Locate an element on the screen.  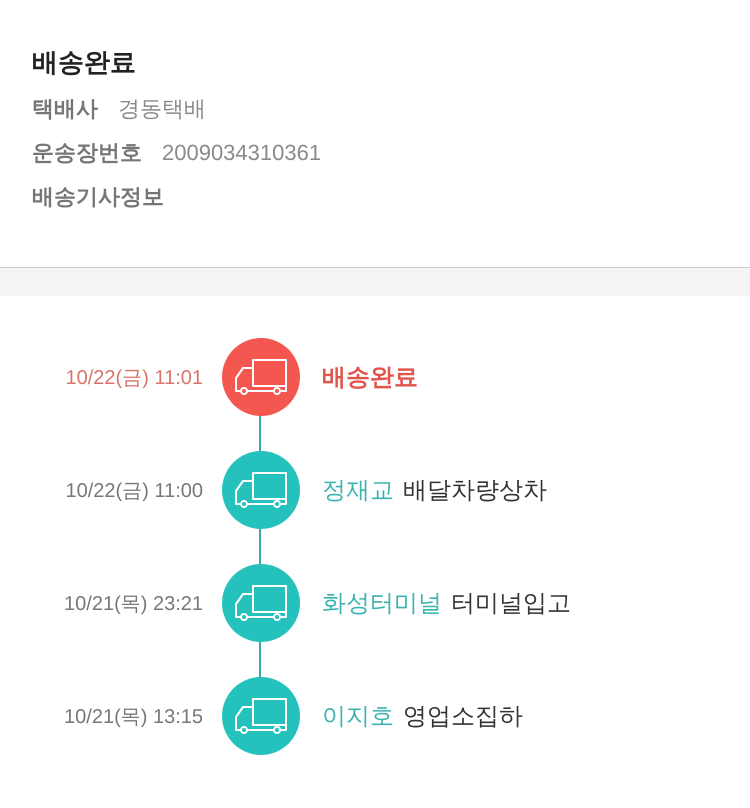
field-value: 2009034310361 is located at coordinates (242, 153).